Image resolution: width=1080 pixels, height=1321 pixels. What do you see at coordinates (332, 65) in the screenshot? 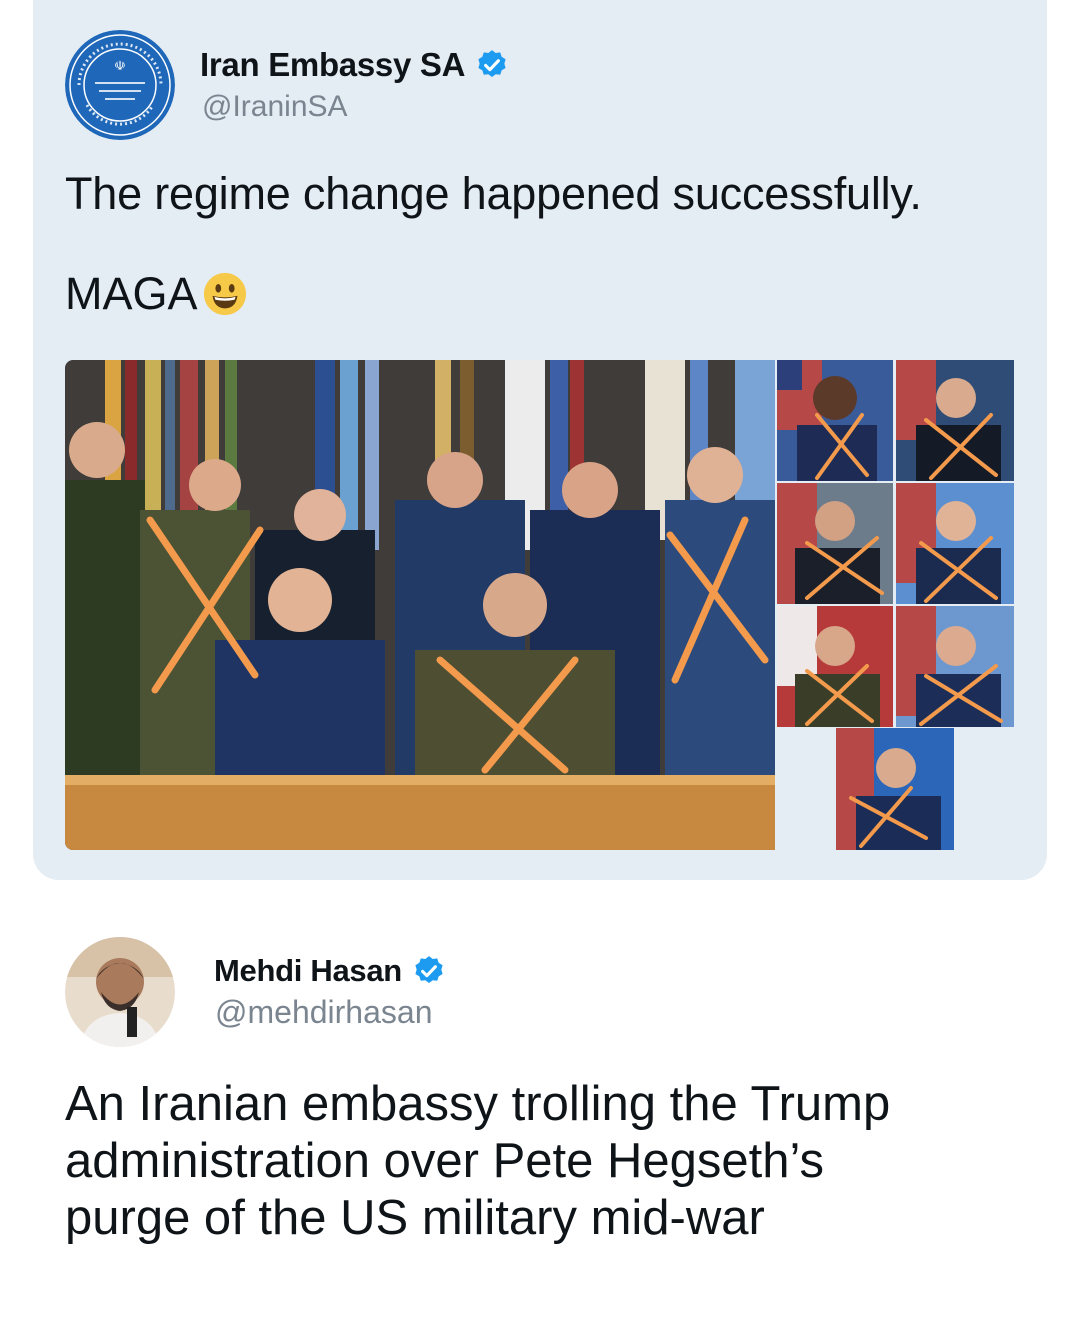
I see `embassy-display-name: Iran Embassy SA` at bounding box center [332, 65].